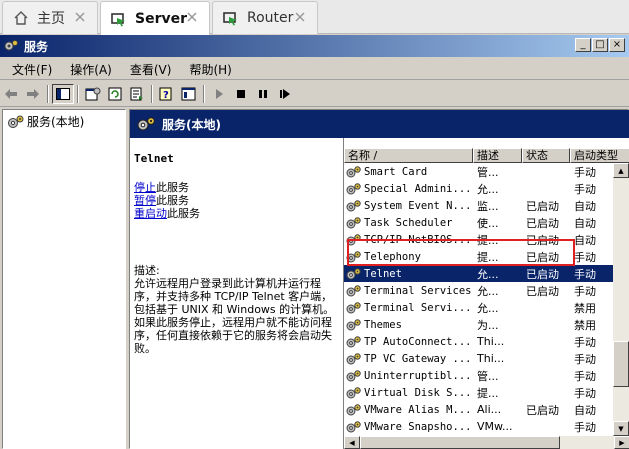  I want to click on tab-home: 主页, so click(50, 17).